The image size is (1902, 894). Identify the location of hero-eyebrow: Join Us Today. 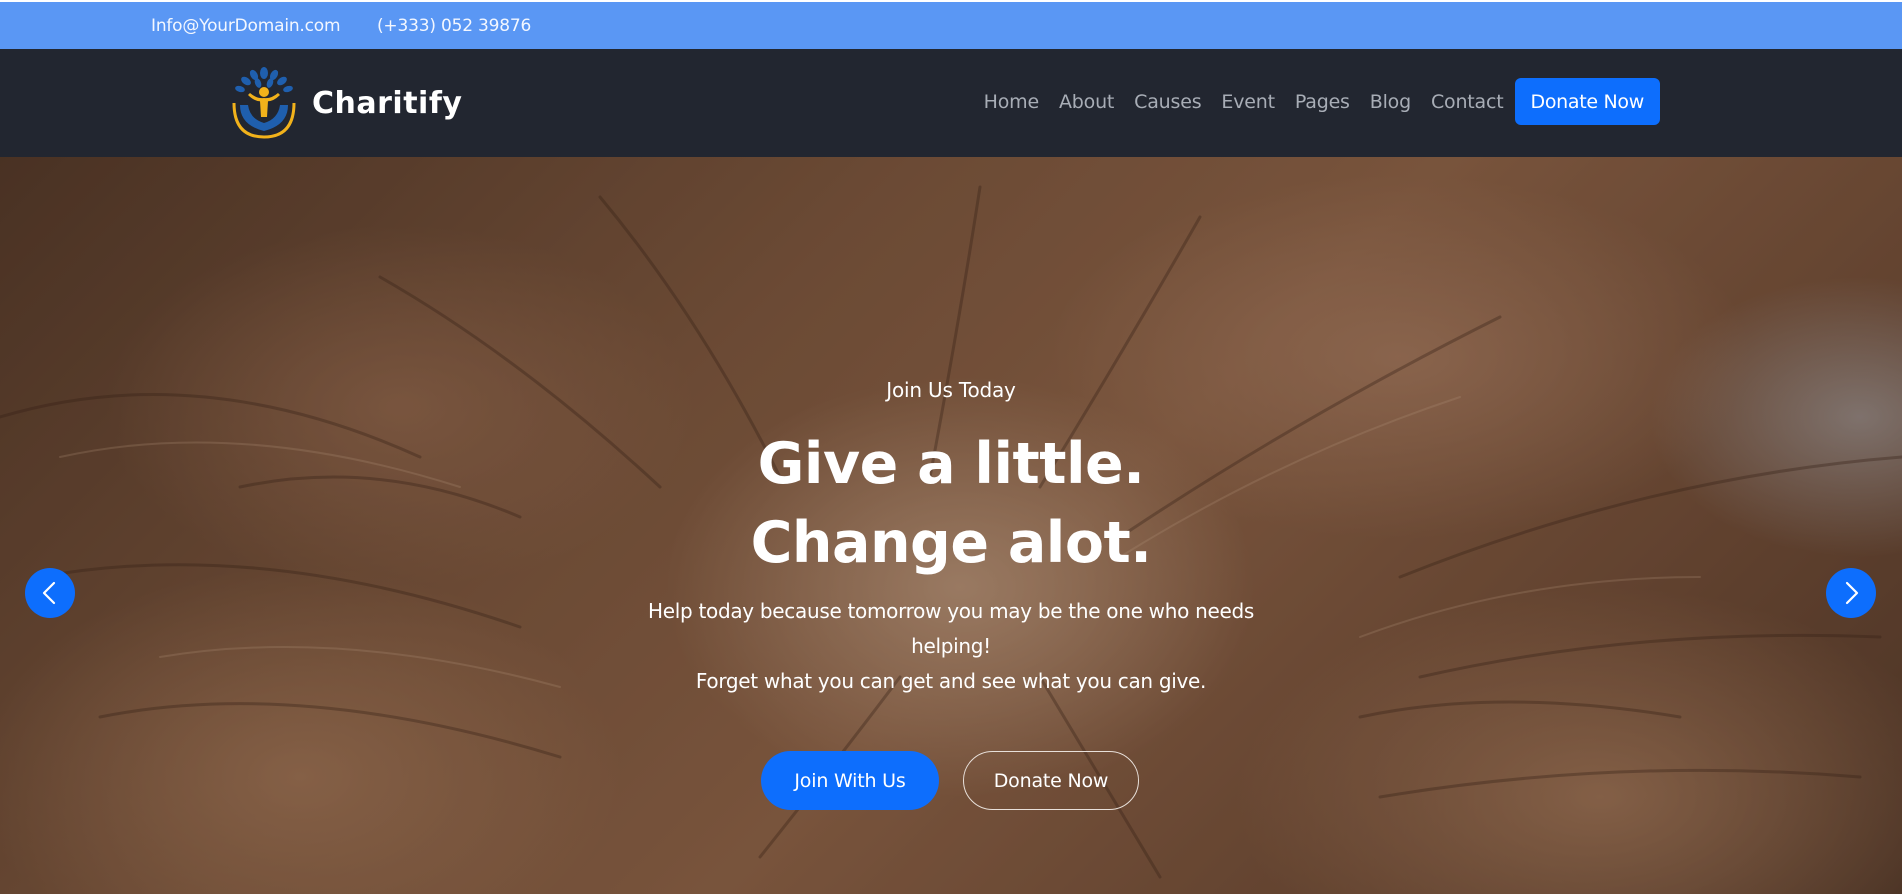
(951, 390).